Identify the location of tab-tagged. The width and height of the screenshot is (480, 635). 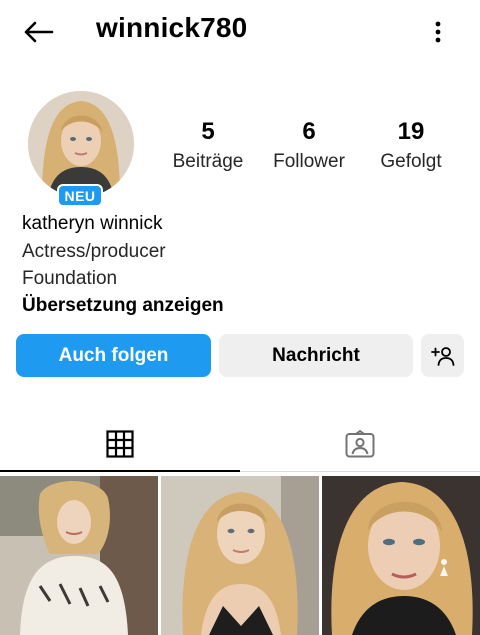
(360, 443).